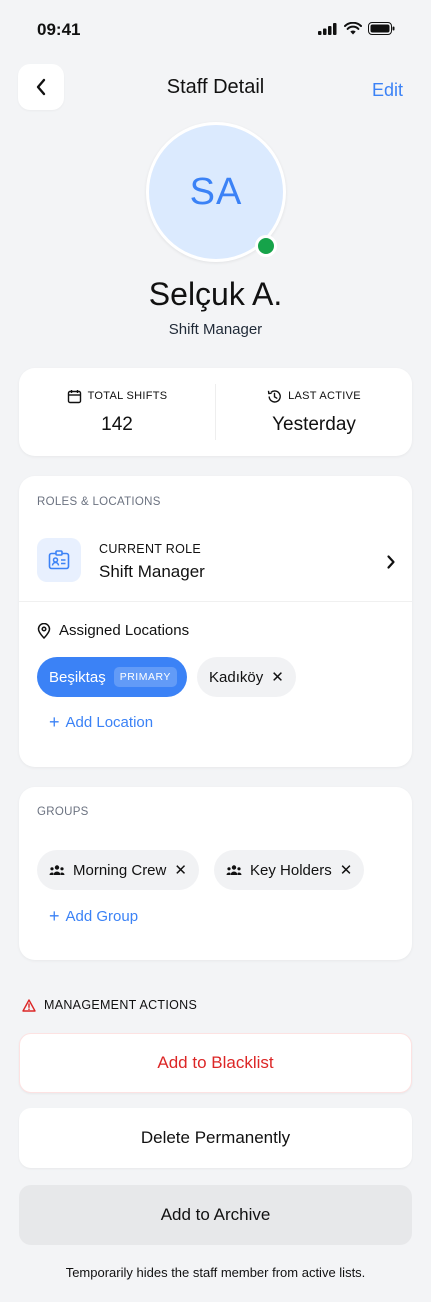  I want to click on avatar-initials: SA, so click(216, 191).